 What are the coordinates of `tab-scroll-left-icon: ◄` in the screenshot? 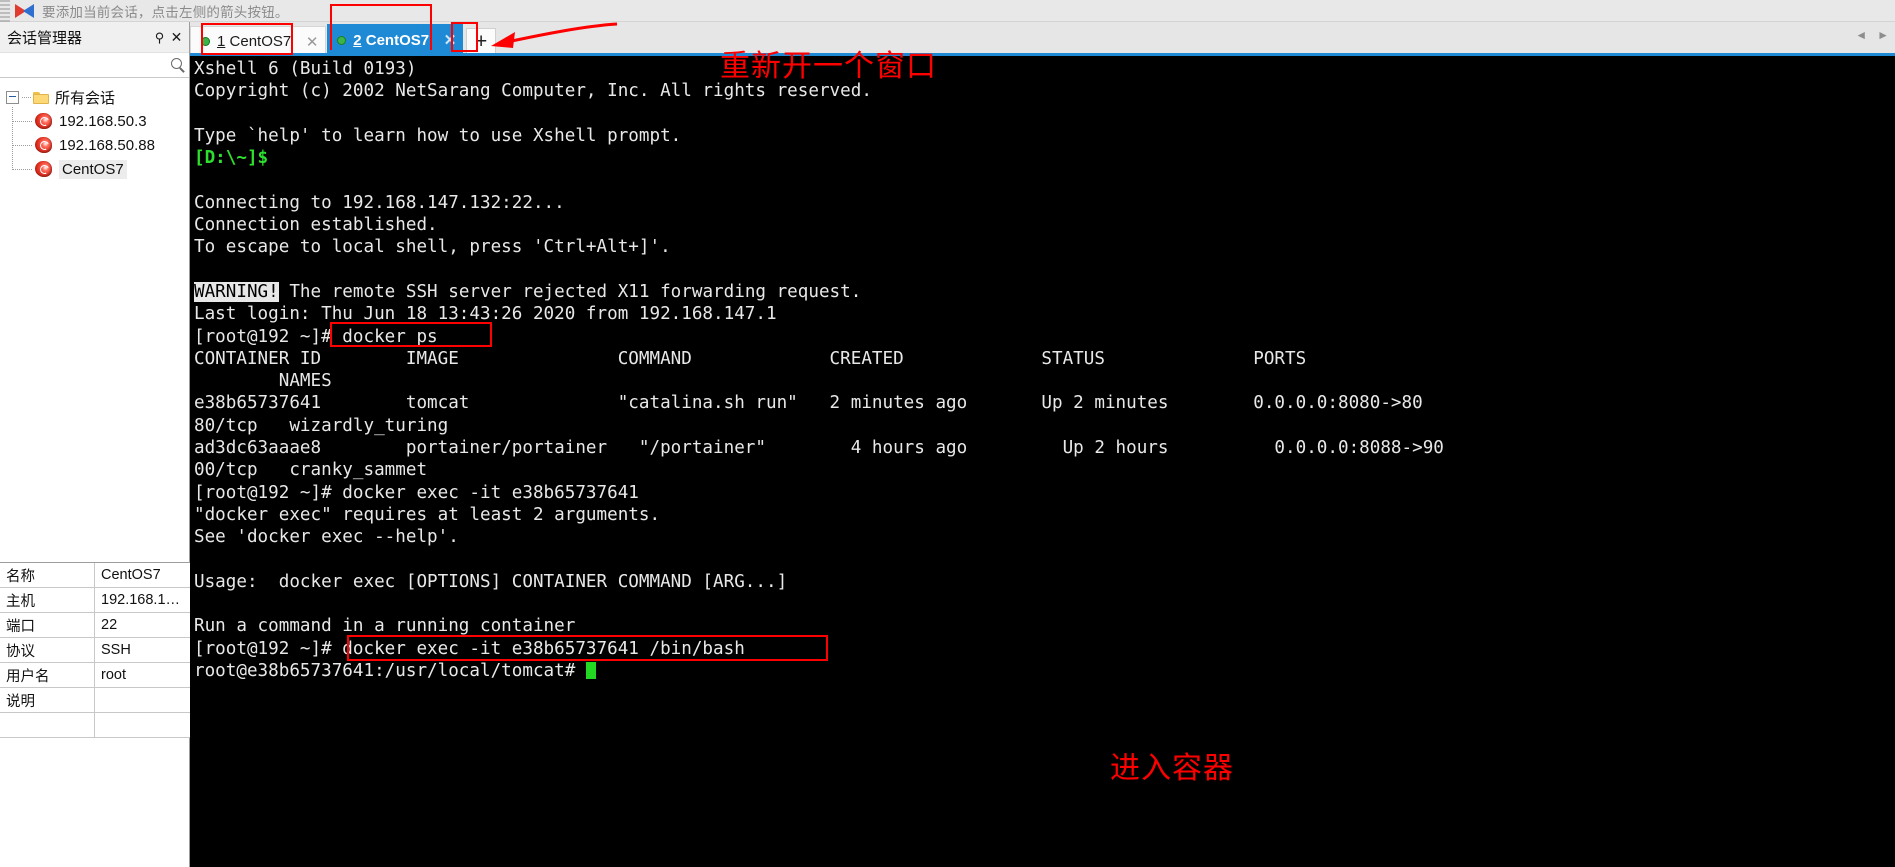 It's located at (1861, 35).